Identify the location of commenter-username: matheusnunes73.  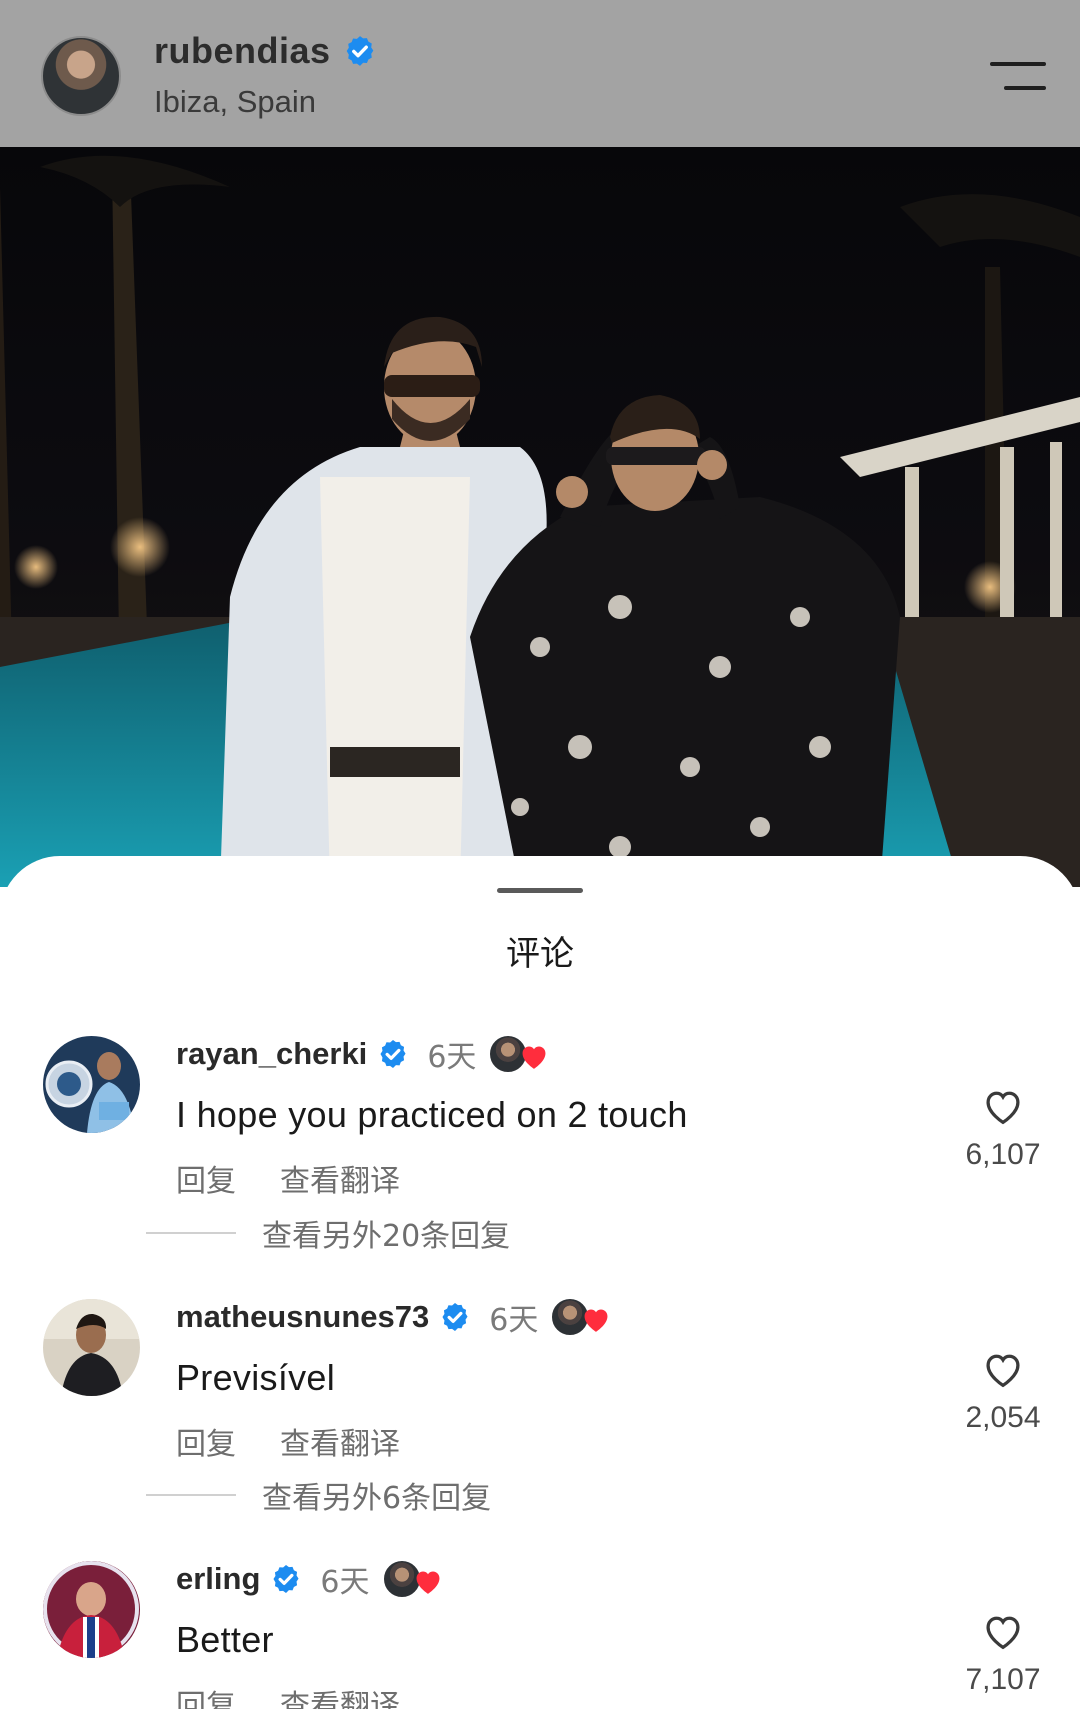
(302, 1317).